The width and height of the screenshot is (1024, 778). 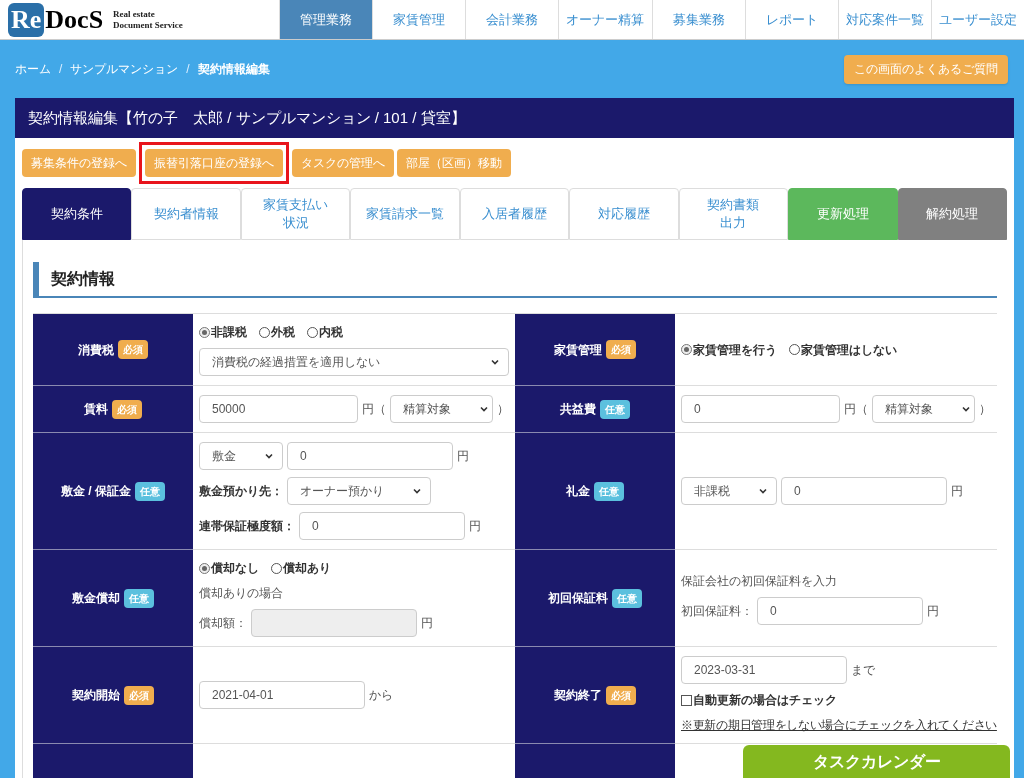 I want to click on logo-tagline: Document Service, so click(x=148, y=25).